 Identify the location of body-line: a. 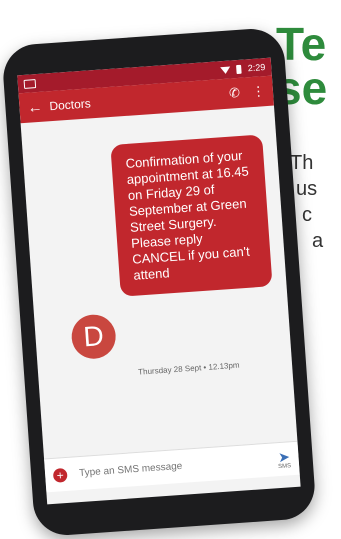
(318, 241).